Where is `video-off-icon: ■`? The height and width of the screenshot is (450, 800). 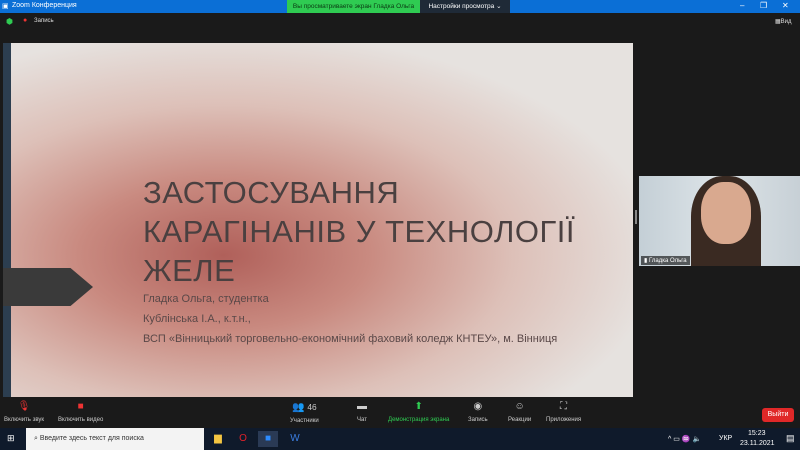 video-off-icon: ■ is located at coordinates (80, 406).